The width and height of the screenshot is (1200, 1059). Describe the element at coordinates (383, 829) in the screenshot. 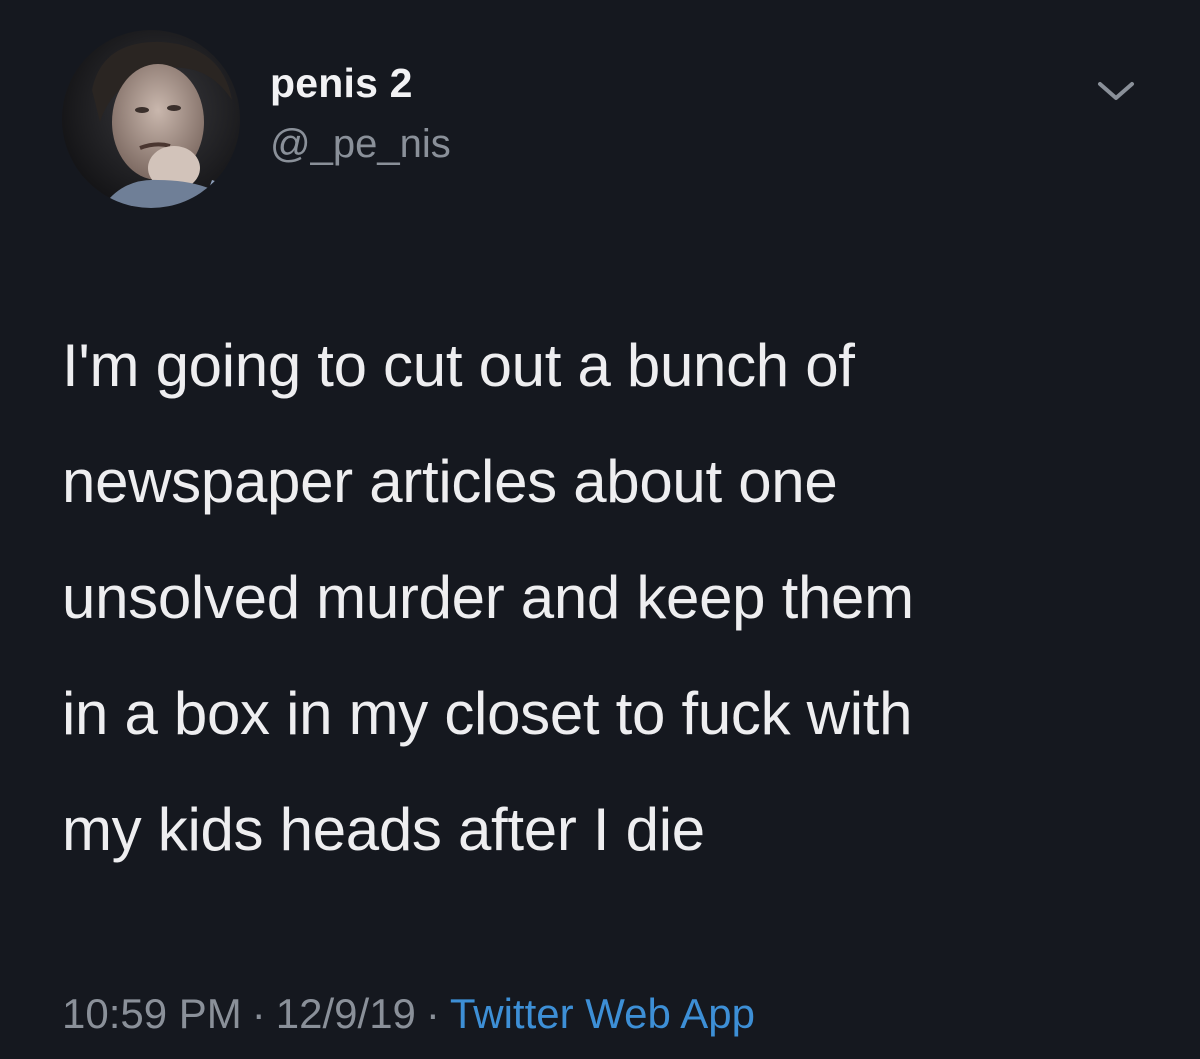

I see `tweet-text-line: my kids heads after I die` at that location.